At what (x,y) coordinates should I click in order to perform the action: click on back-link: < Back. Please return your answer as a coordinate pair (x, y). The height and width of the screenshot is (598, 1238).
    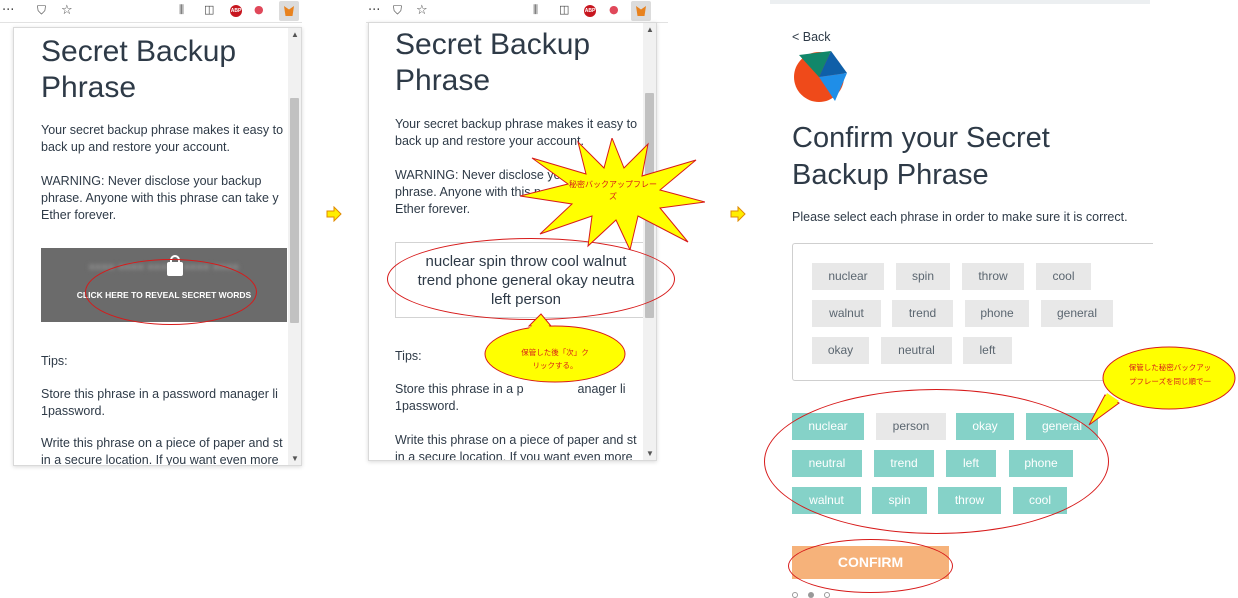
    Looking at the image, I should click on (811, 37).